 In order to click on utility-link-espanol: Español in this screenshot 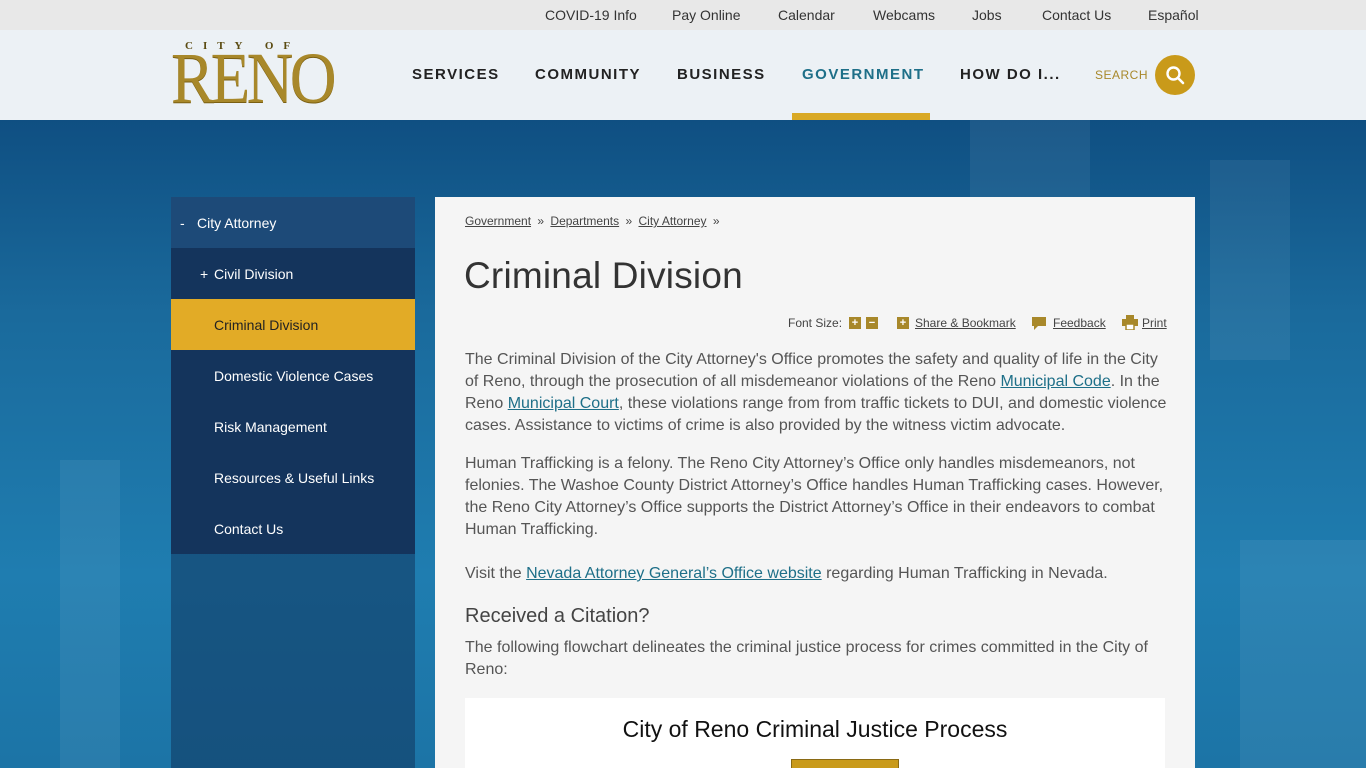, I will do `click(1173, 15)`.